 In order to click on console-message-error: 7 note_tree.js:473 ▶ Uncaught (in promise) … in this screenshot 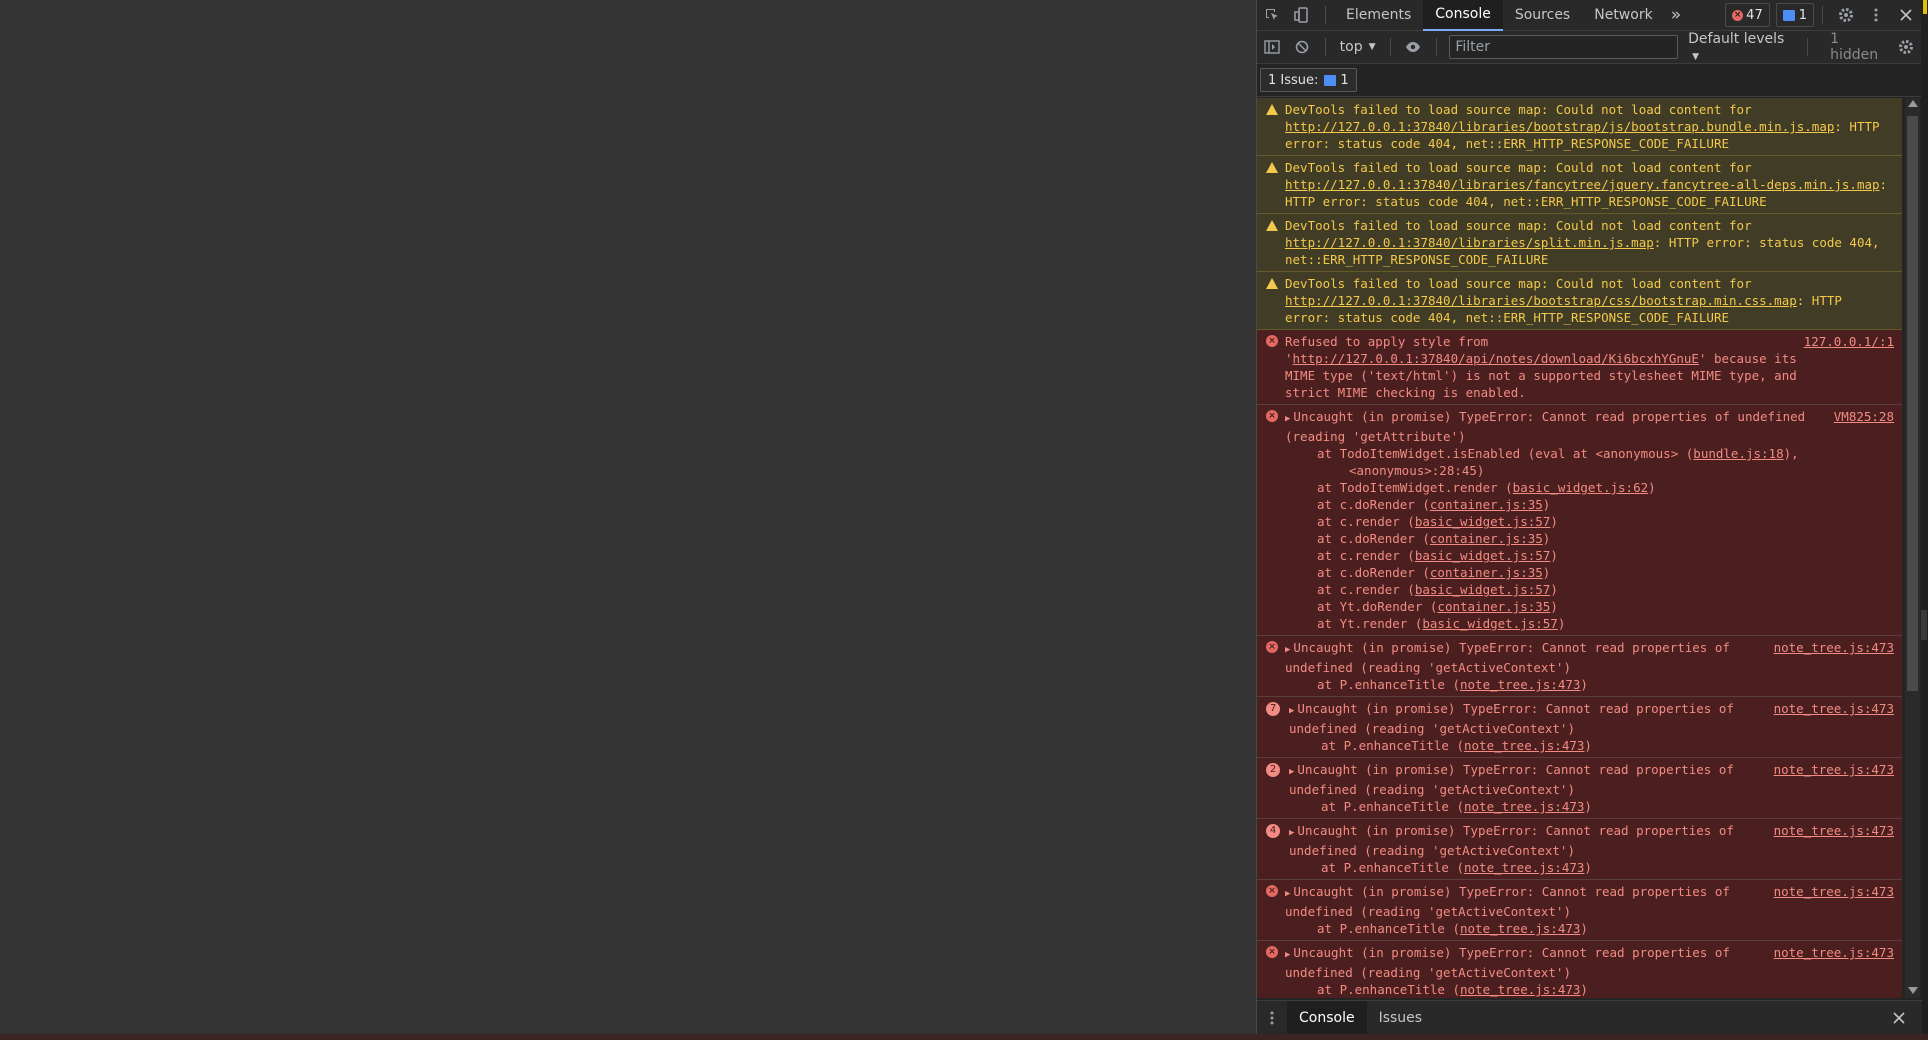, I will do `click(1579, 727)`.